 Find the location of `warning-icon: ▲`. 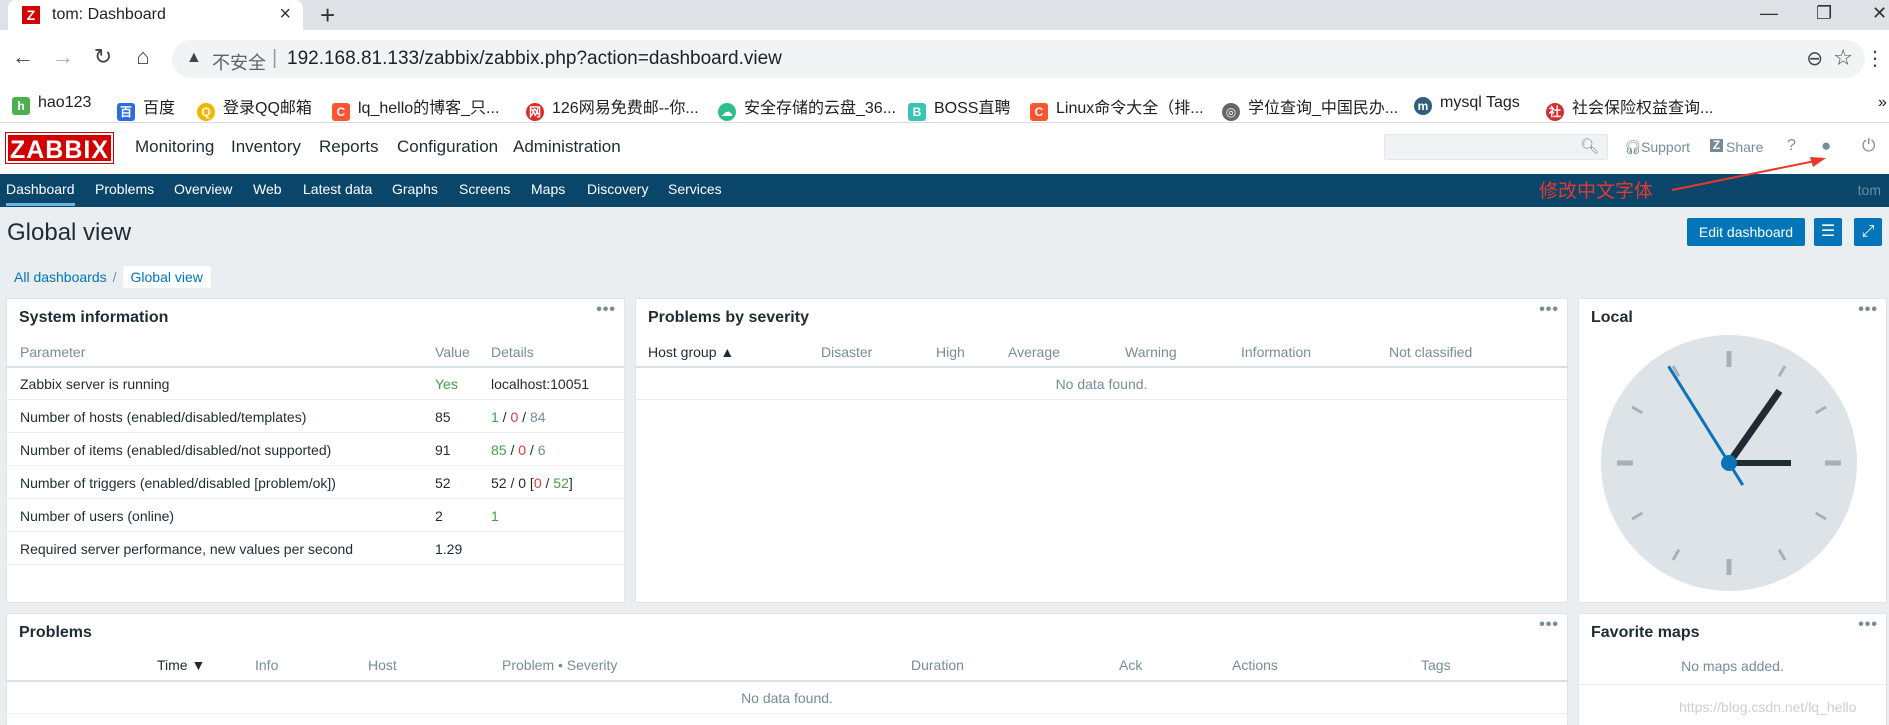

warning-icon: ▲ is located at coordinates (194, 57).